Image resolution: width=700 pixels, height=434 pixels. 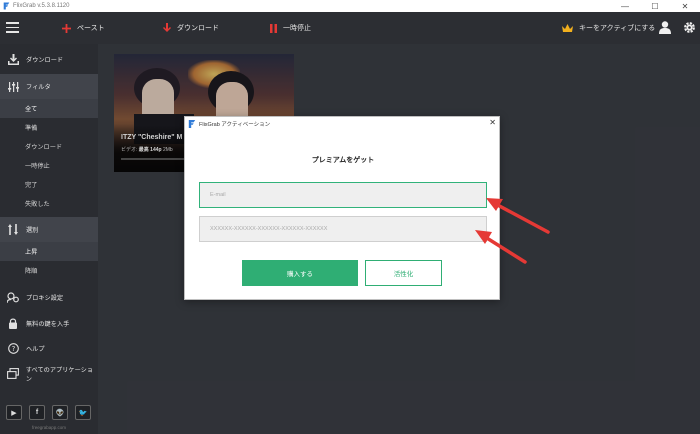 I want to click on filter-paused: 一時停止, so click(x=49, y=165).